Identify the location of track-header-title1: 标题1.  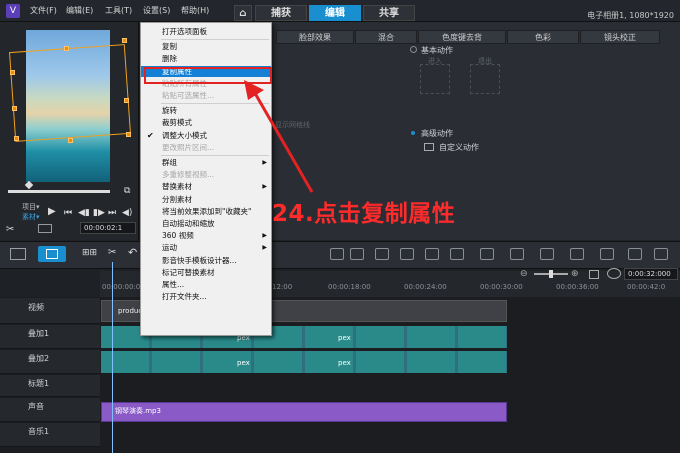
(50, 386).